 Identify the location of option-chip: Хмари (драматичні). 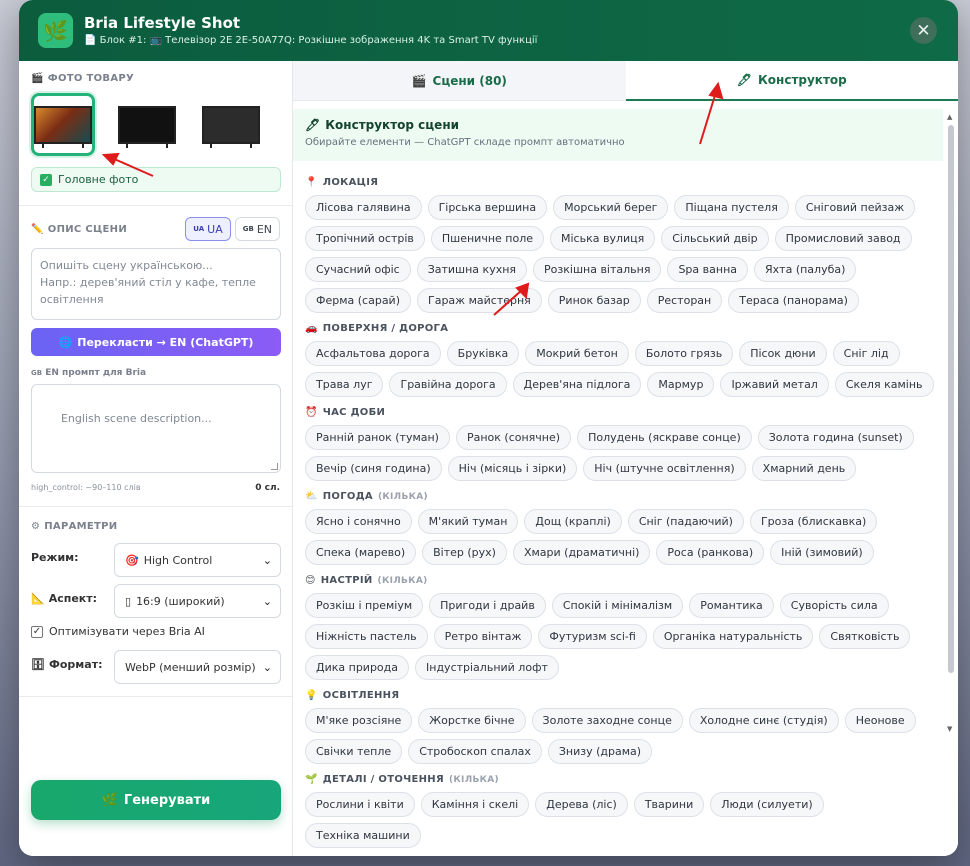
(581, 552).